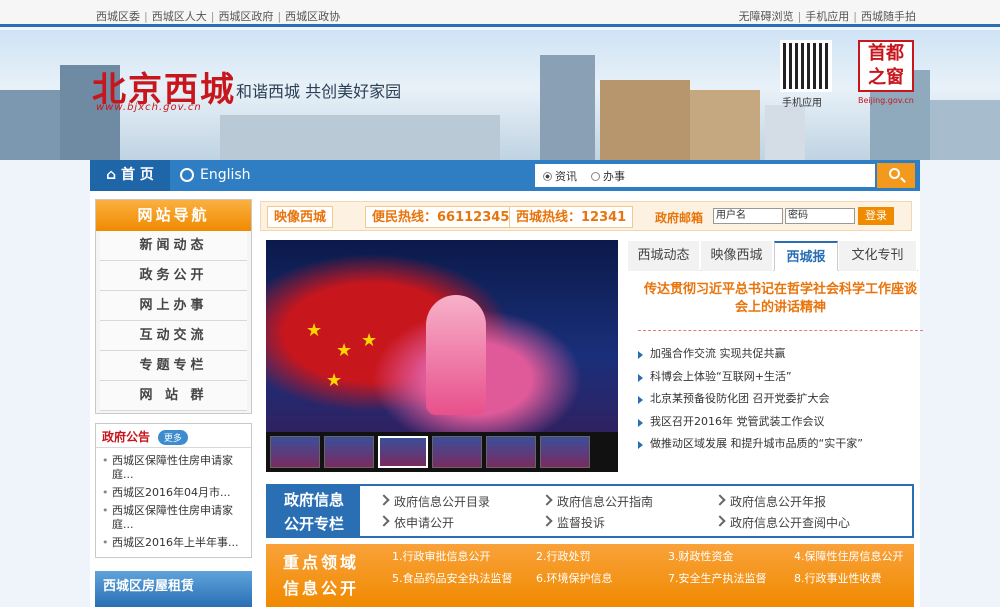  I want to click on rental-banner: 西城区房屋租赁, so click(173, 589).